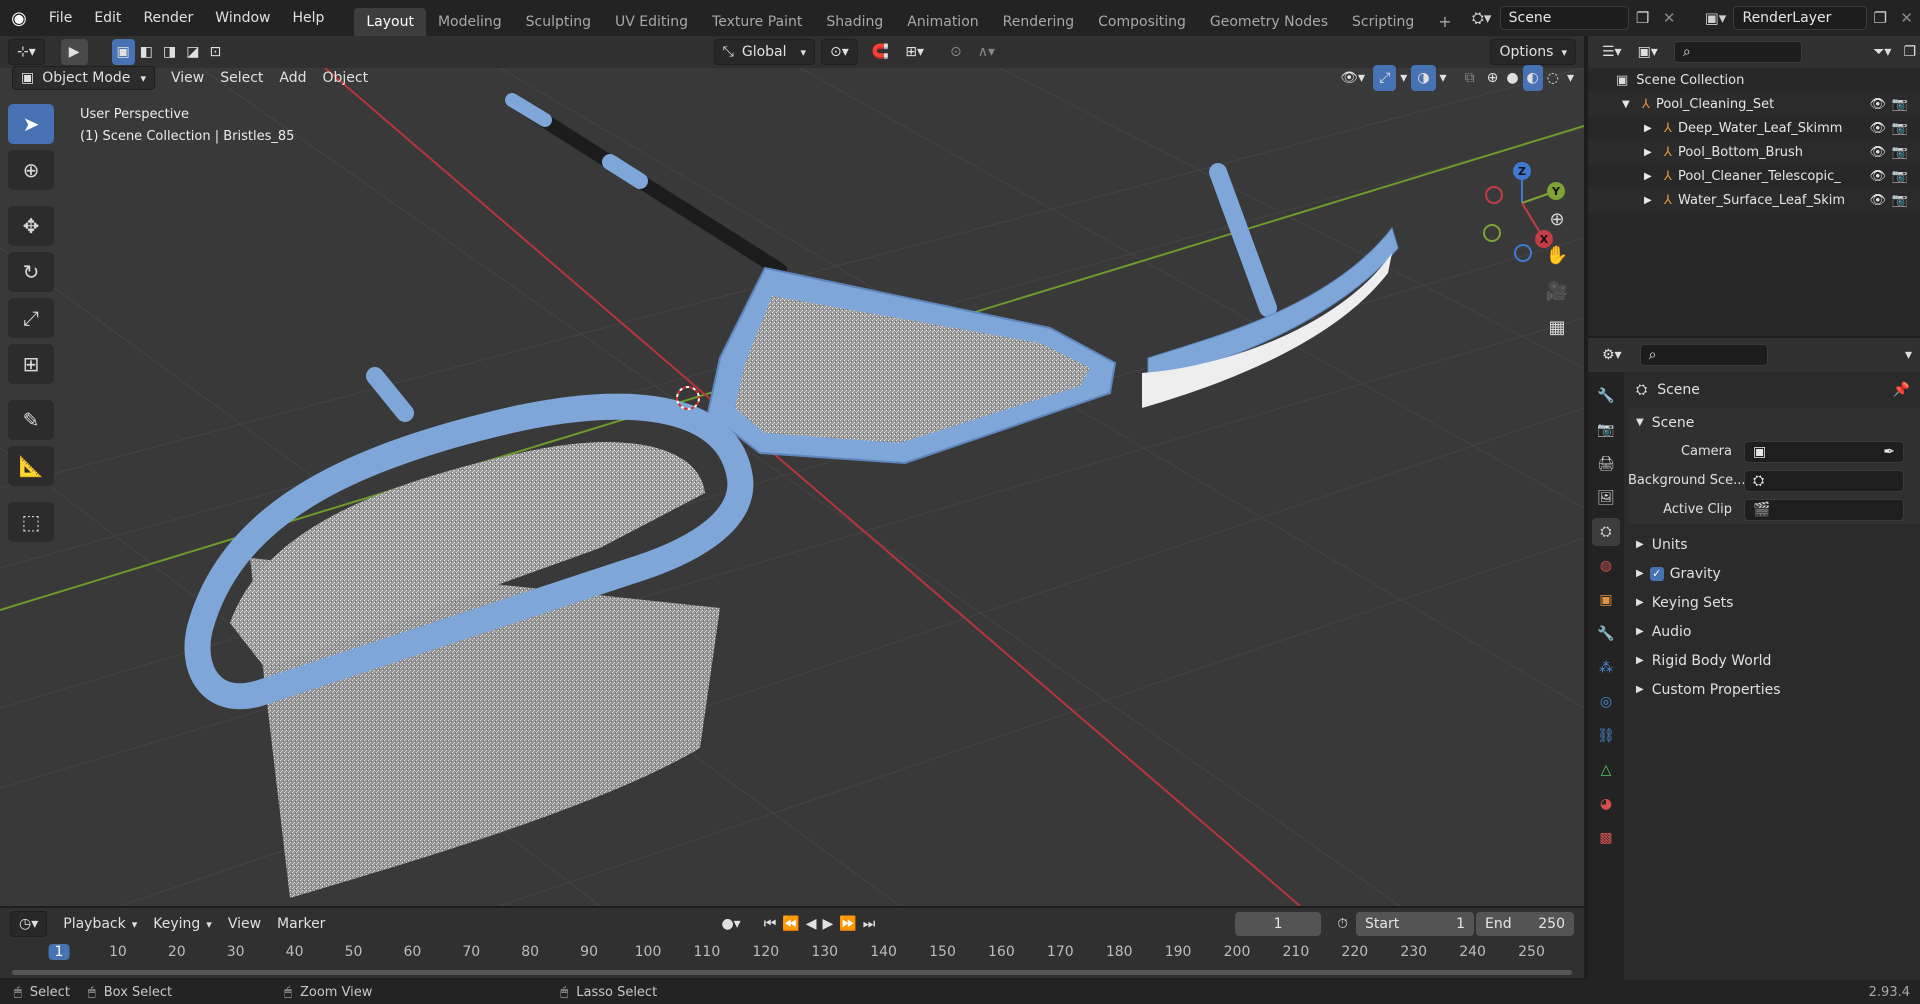  Describe the element at coordinates (1270, 285) in the screenshot. I see `pool-bottom-brush` at that location.